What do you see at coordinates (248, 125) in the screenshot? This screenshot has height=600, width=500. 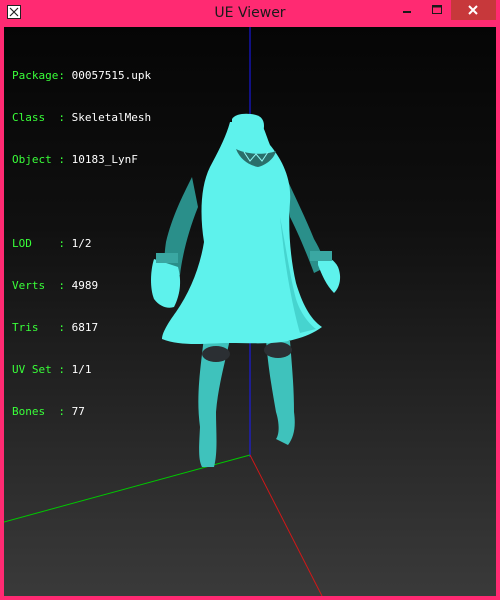 I see `mesh-collar` at bounding box center [248, 125].